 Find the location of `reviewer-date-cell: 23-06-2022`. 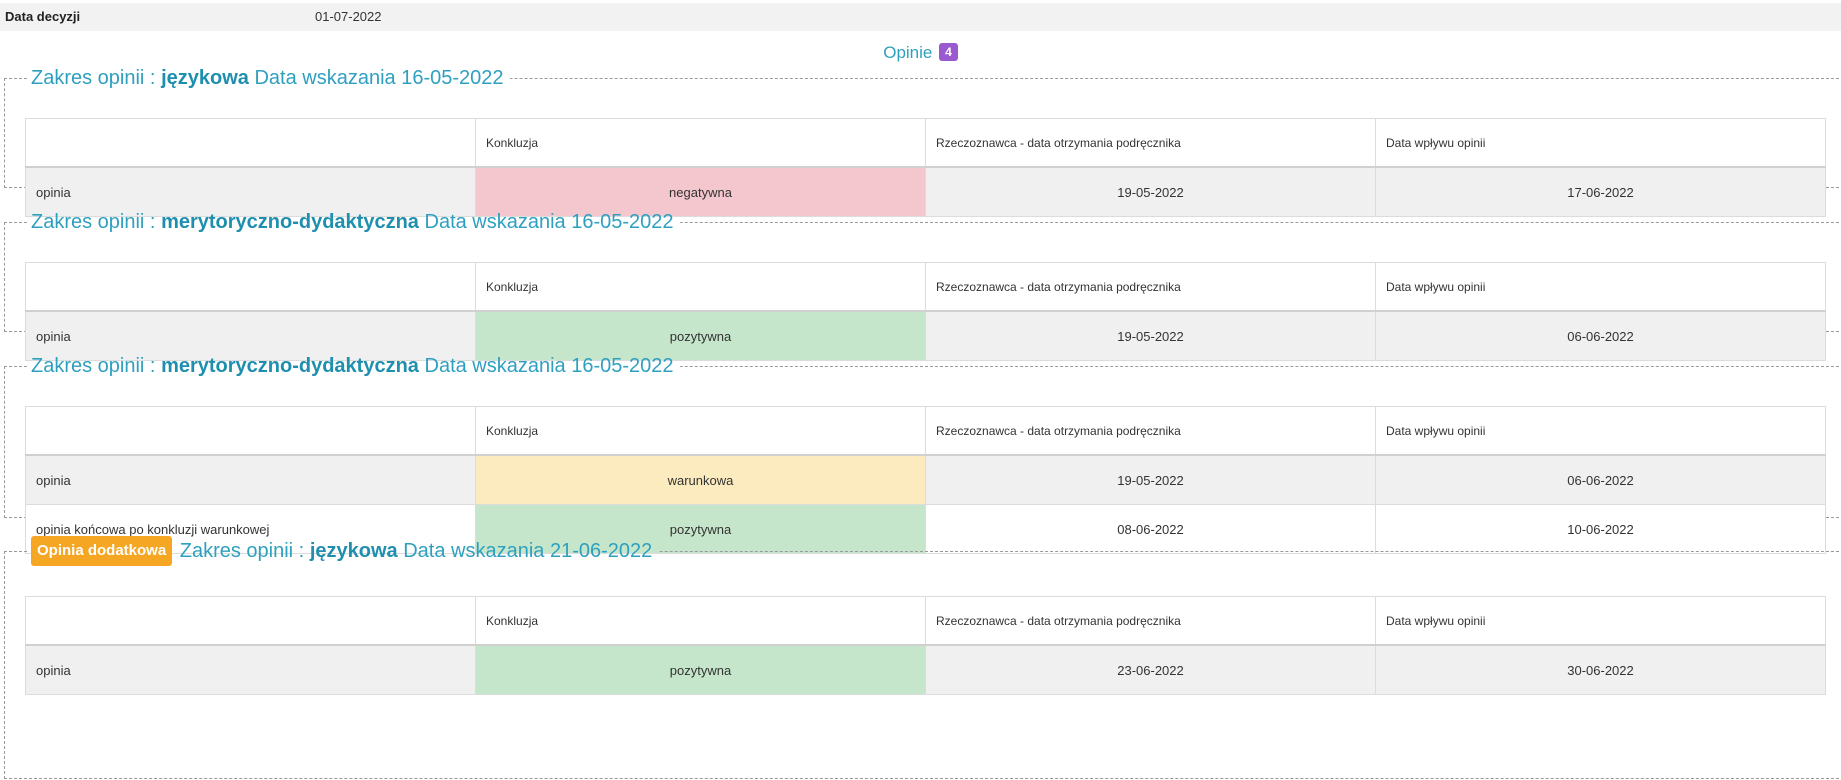

reviewer-date-cell: 23-06-2022 is located at coordinates (1150, 669).